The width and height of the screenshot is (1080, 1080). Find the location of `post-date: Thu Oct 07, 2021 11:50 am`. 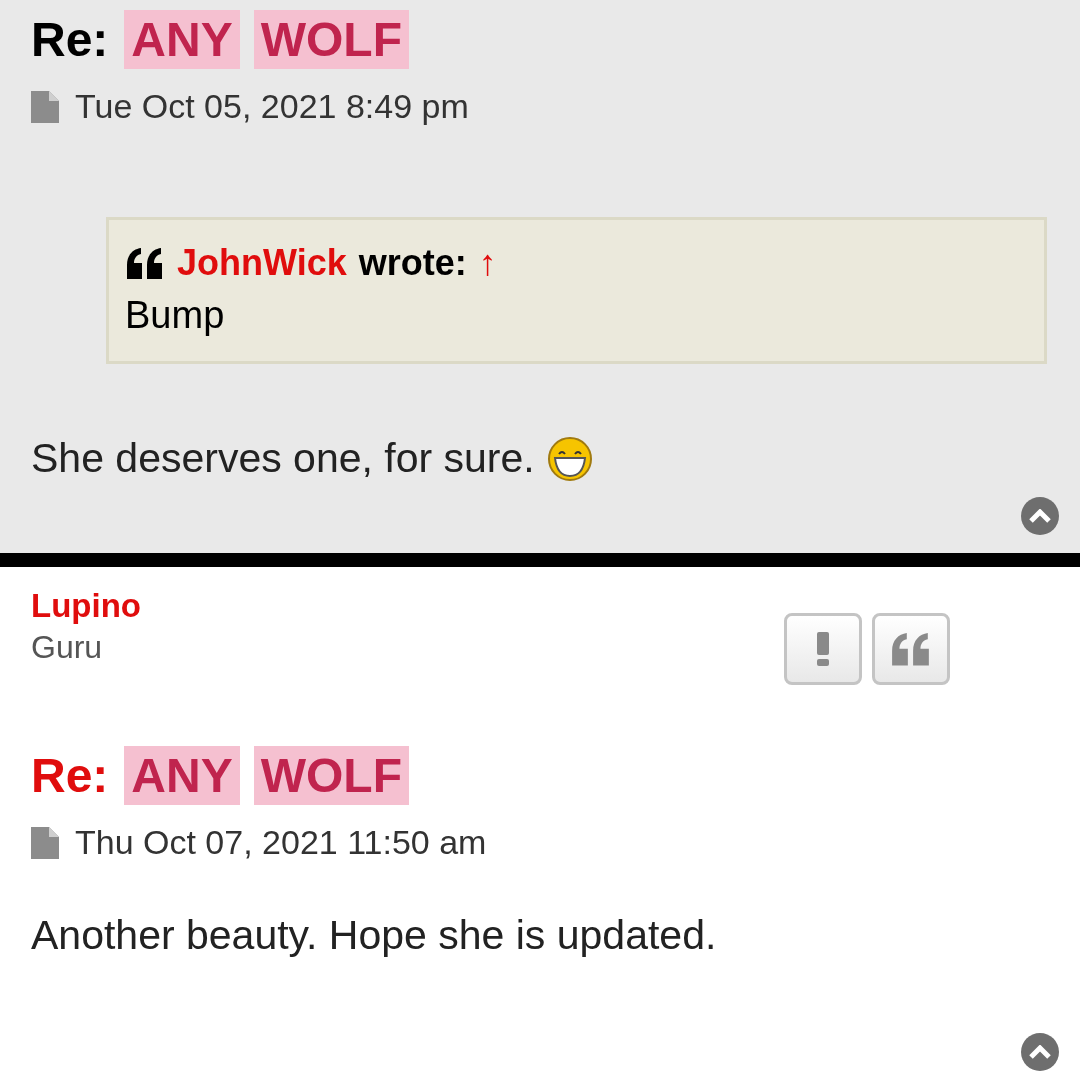

post-date: Thu Oct 07, 2021 11:50 am is located at coordinates (281, 842).